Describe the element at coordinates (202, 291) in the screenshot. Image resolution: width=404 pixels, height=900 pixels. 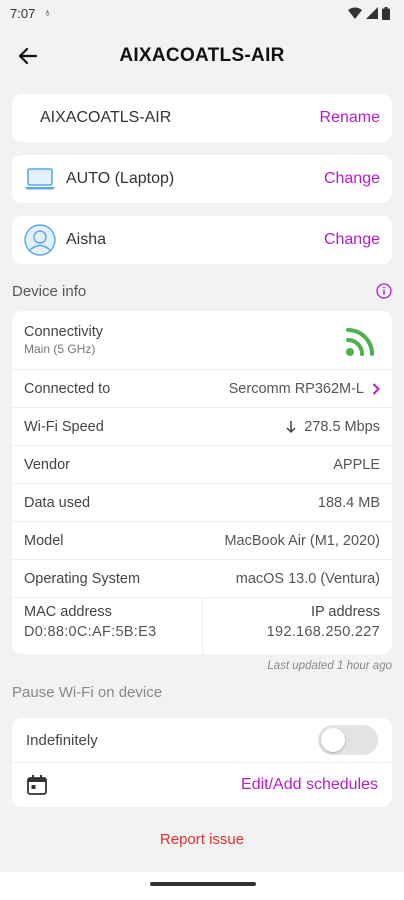
I see `device-info-header: Device info` at that location.